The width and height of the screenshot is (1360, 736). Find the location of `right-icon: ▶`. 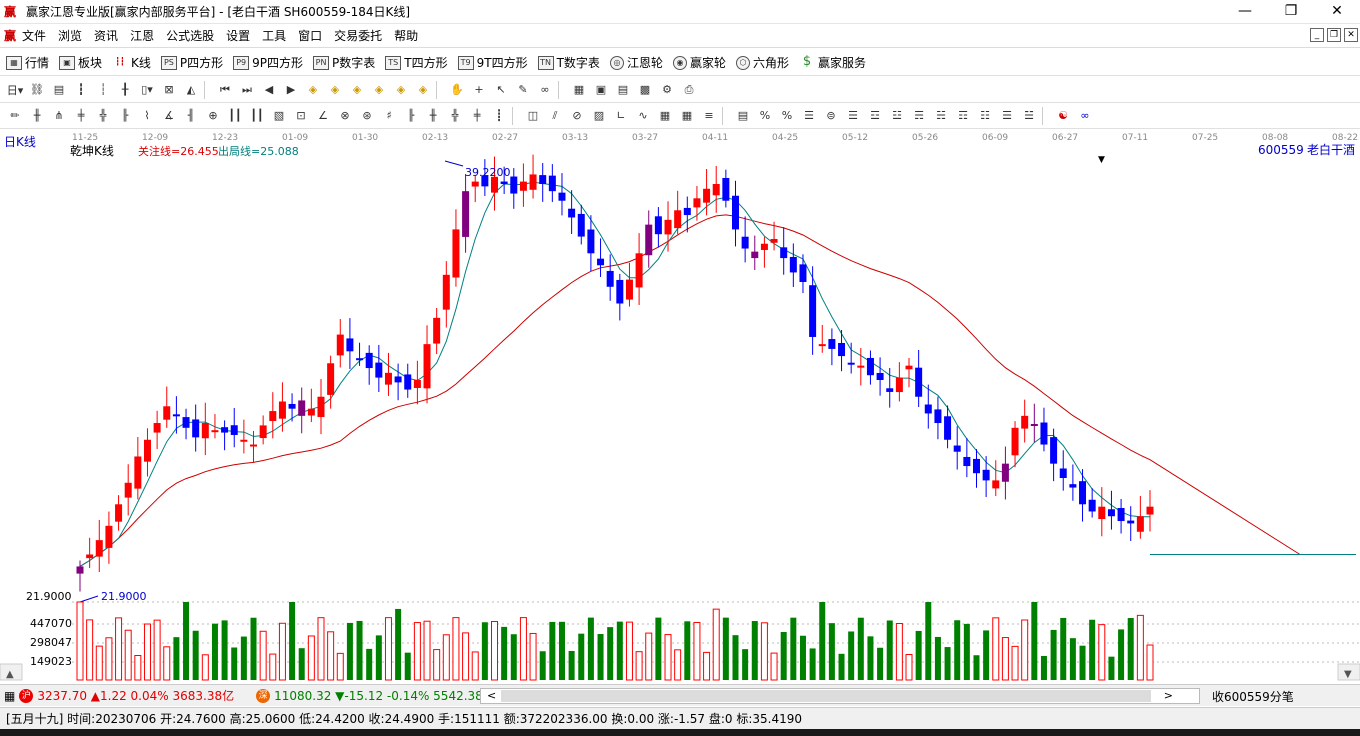

right-icon: ▶ is located at coordinates (291, 90).